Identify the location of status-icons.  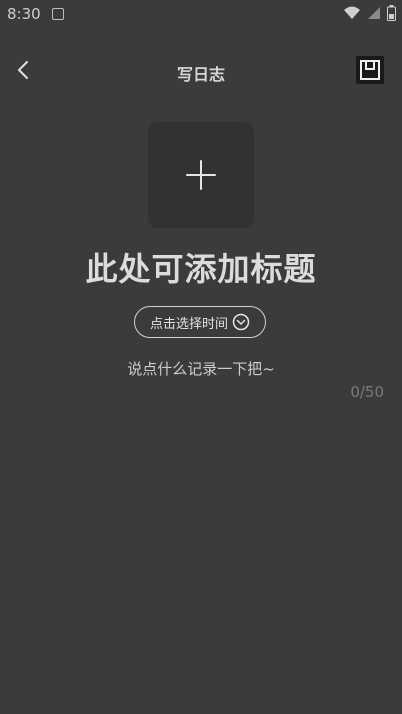
(369, 13).